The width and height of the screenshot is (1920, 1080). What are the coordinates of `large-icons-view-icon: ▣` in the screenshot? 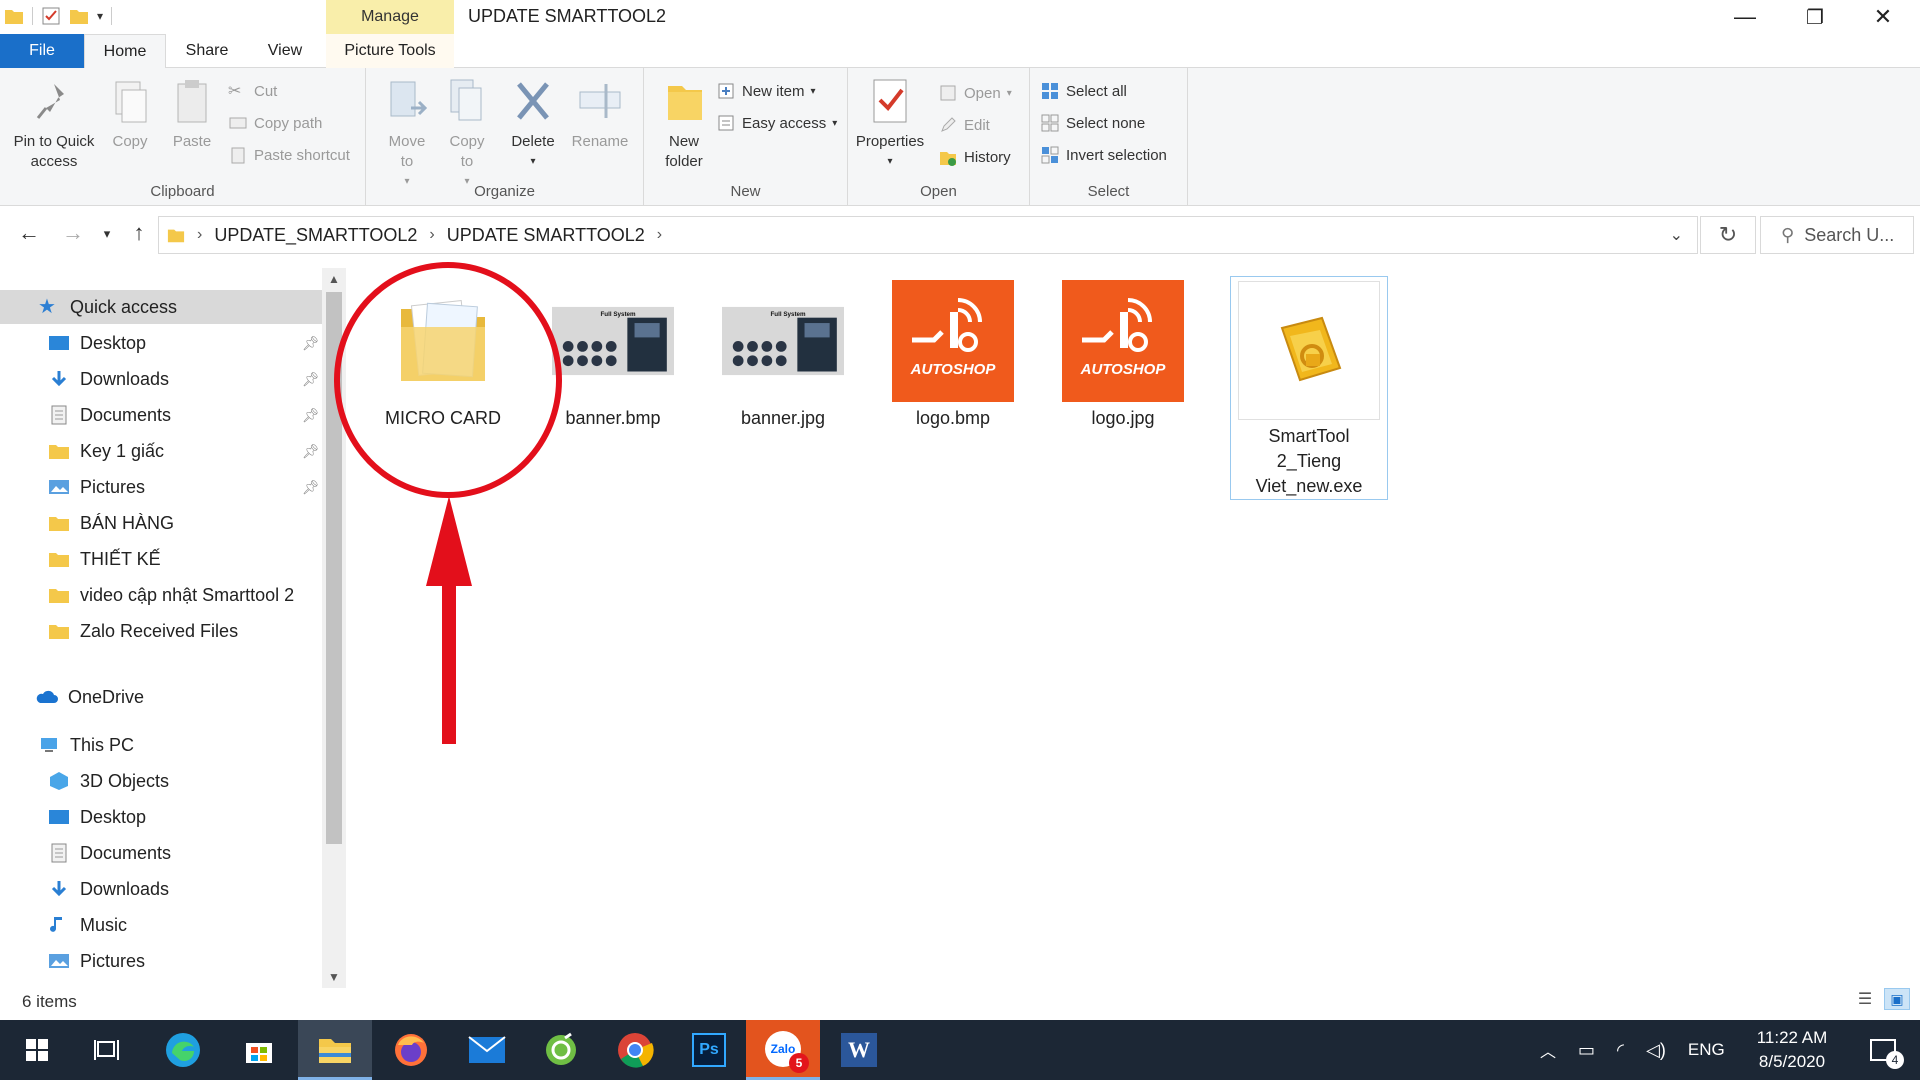 It's located at (1897, 999).